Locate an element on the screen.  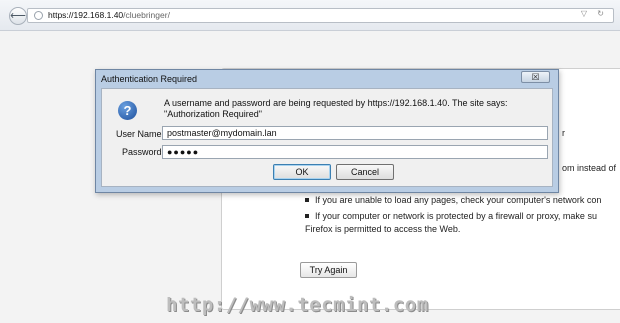
url-dropdown-reload-icons: ▽ ↻ is located at coordinates (594, 13).